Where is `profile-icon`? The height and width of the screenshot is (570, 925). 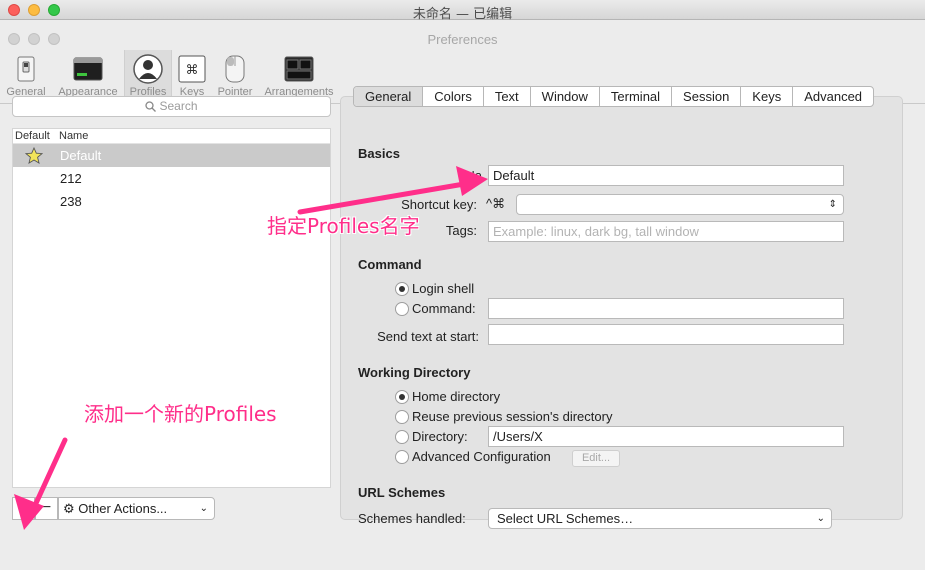 profile-icon is located at coordinates (148, 69).